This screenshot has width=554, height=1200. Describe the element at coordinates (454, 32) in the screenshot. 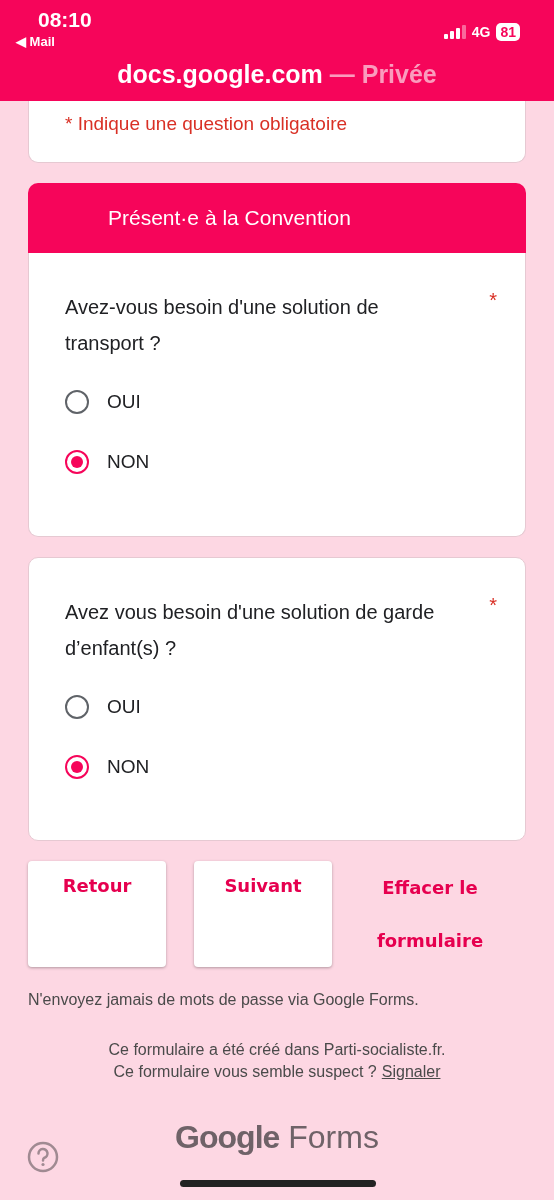

I see `signal-icon` at that location.